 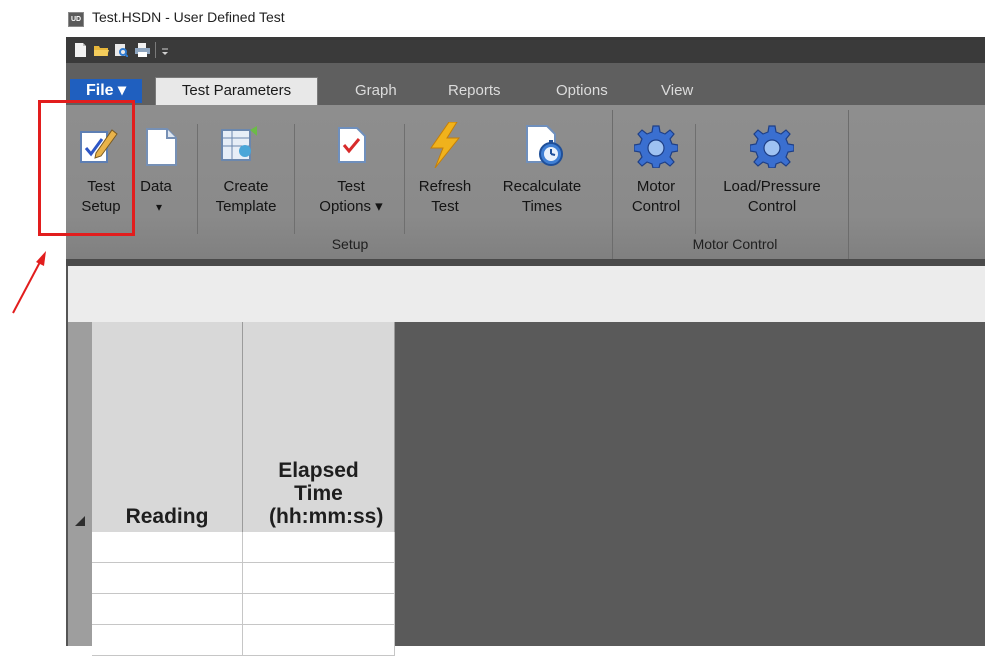 I want to click on motor-control-label-1: Motor, so click(x=656, y=187).